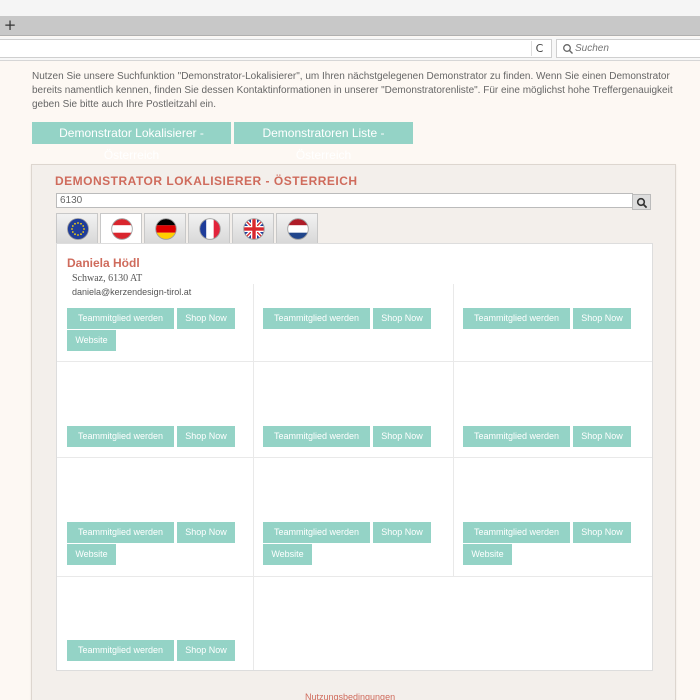 This screenshot has width=700, height=700. I want to click on new-tab-button: +, so click(10, 26).